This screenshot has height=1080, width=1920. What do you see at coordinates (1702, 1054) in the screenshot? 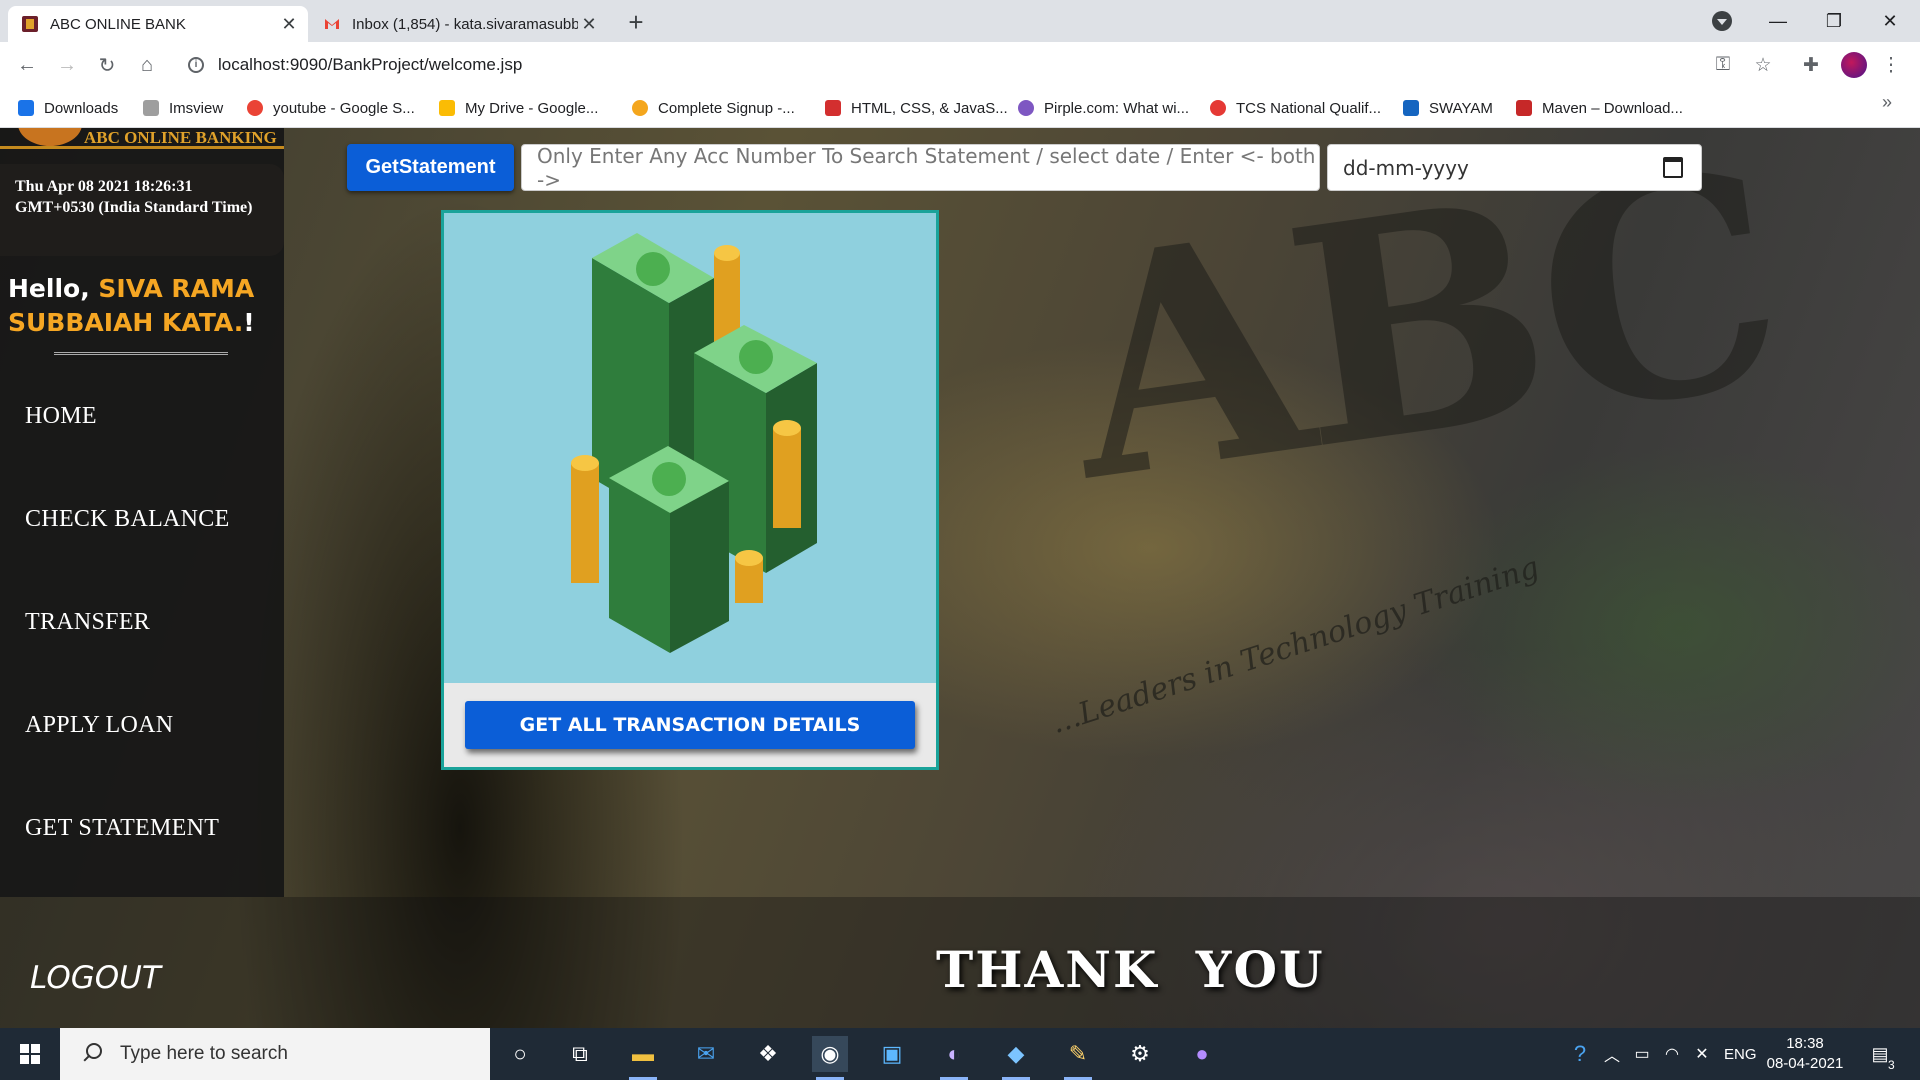
I see `volume-muted-icon: ✕` at bounding box center [1702, 1054].